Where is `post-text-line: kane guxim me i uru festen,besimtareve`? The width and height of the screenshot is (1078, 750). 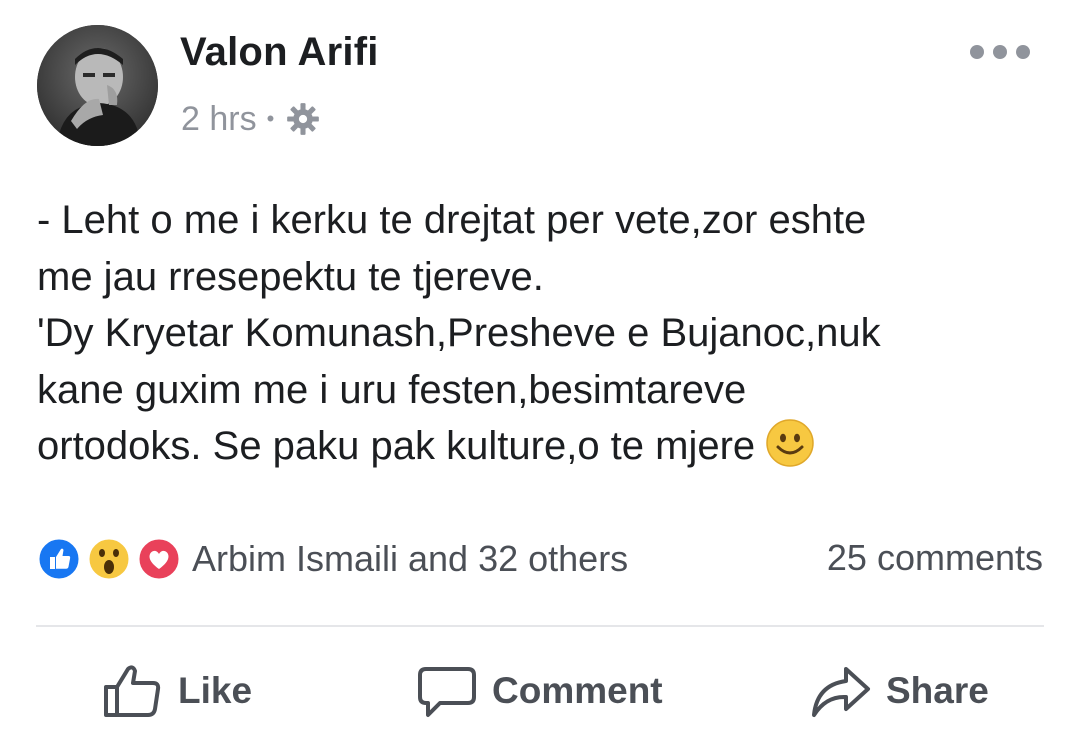 post-text-line: kane guxim me i uru festen,besimtareve is located at coordinates (392, 389).